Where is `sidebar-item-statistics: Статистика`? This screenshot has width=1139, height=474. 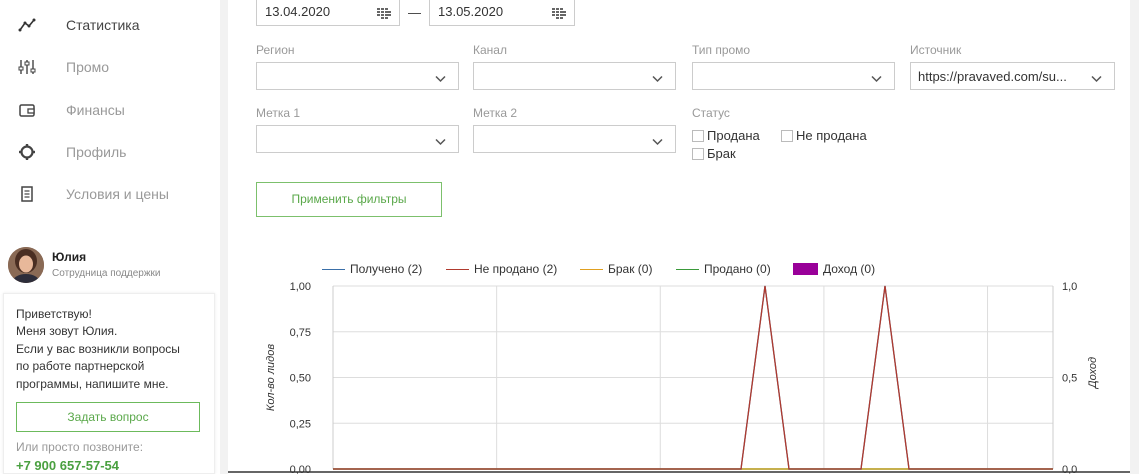
sidebar-item-statistics: Статистика is located at coordinates (110, 25).